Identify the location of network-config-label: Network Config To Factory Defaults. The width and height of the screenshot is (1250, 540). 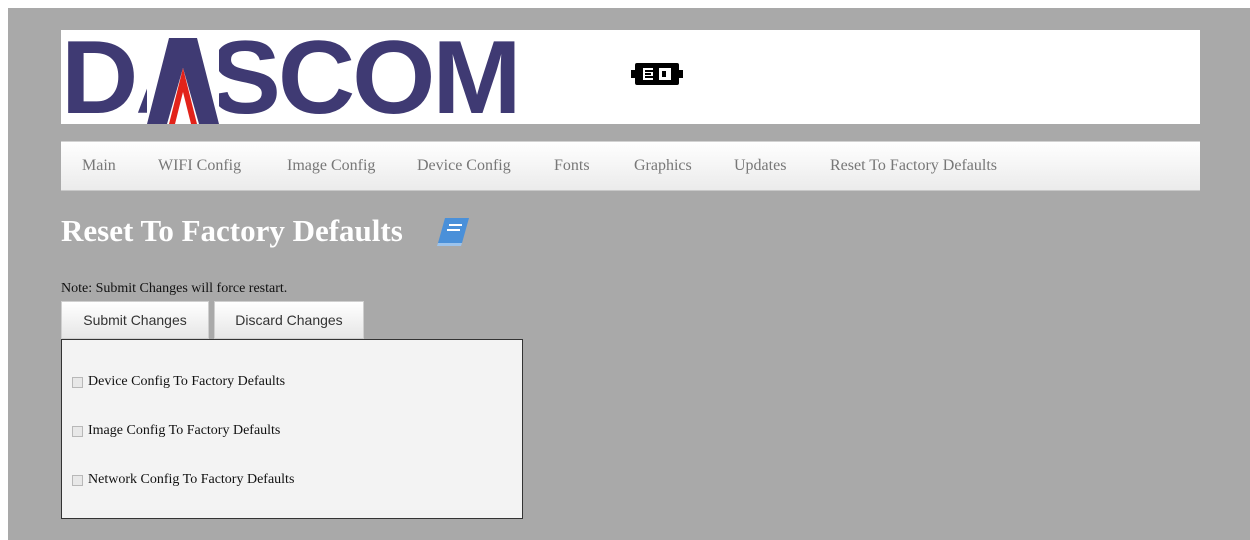
(191, 479).